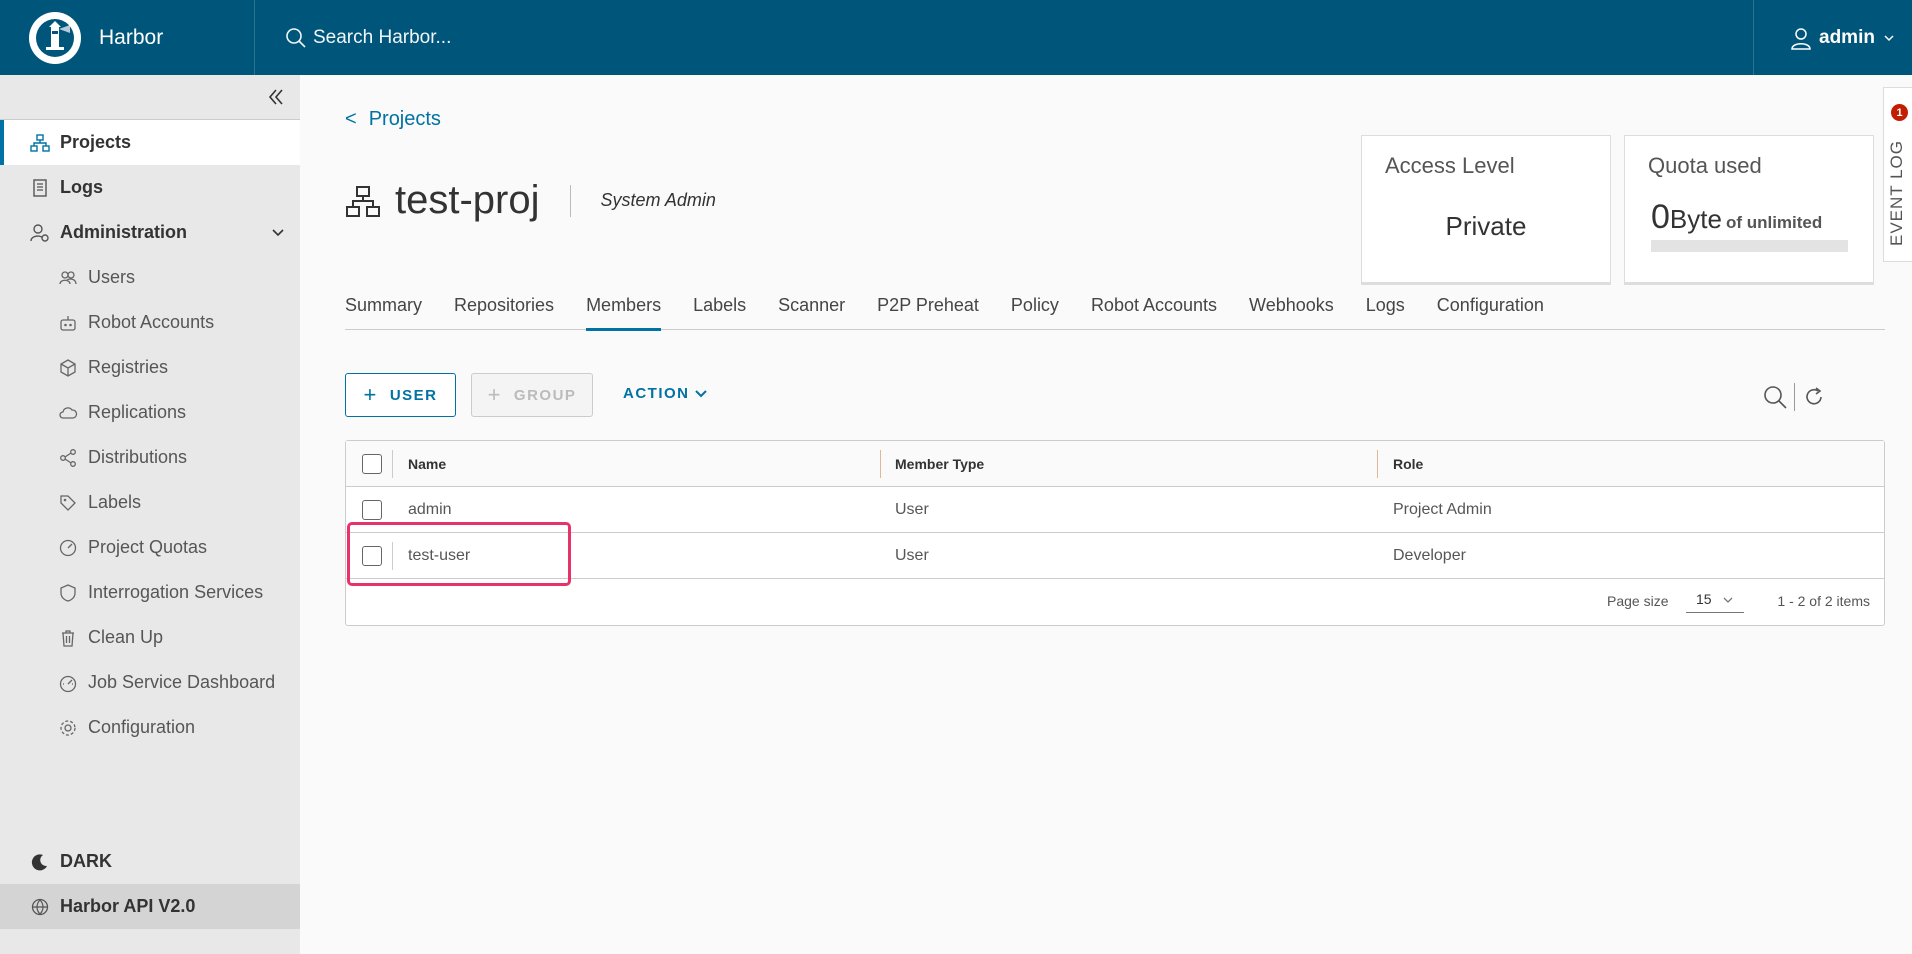 Image resolution: width=1912 pixels, height=954 pixels. I want to click on sidebar-item-replications: Replications, so click(150, 412).